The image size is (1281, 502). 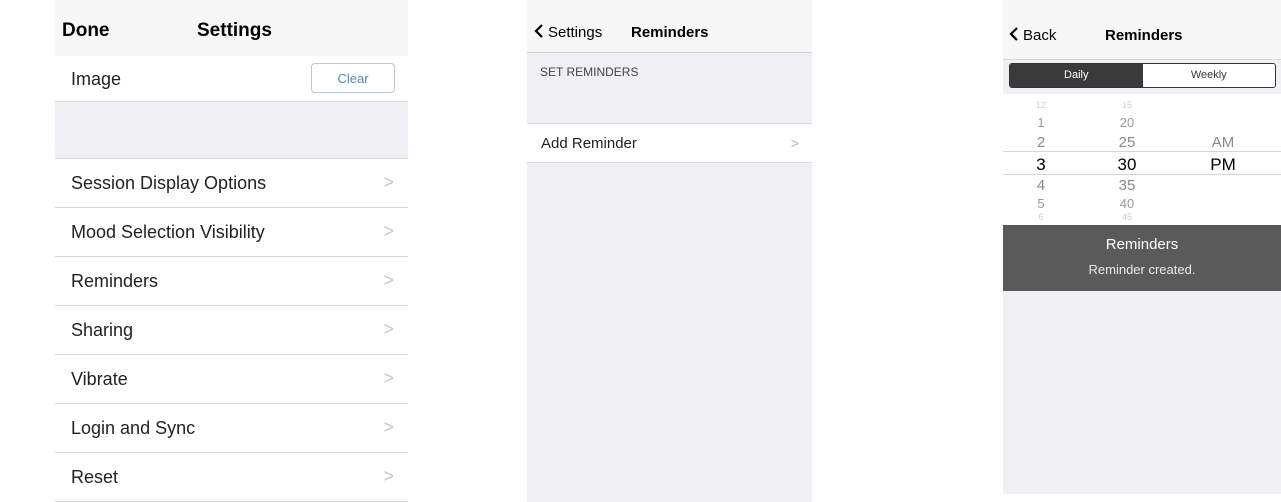 I want to click on hour-option: 2, so click(x=1041, y=142).